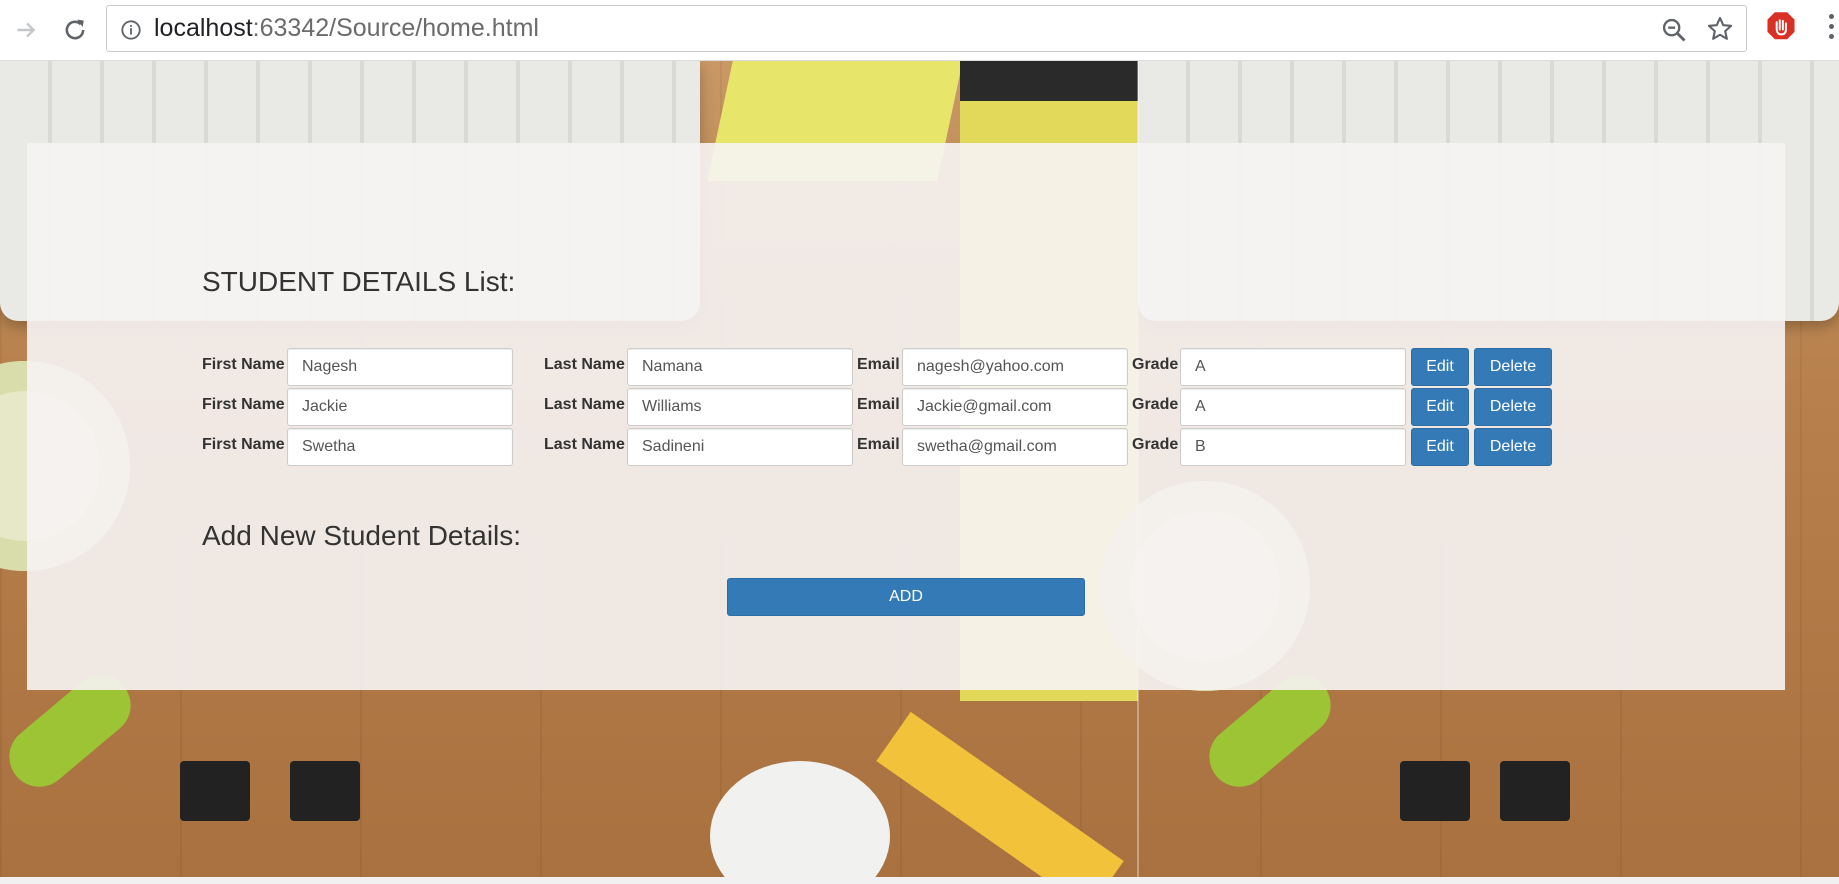  What do you see at coordinates (1674, 30) in the screenshot?
I see `zoom-icon` at bounding box center [1674, 30].